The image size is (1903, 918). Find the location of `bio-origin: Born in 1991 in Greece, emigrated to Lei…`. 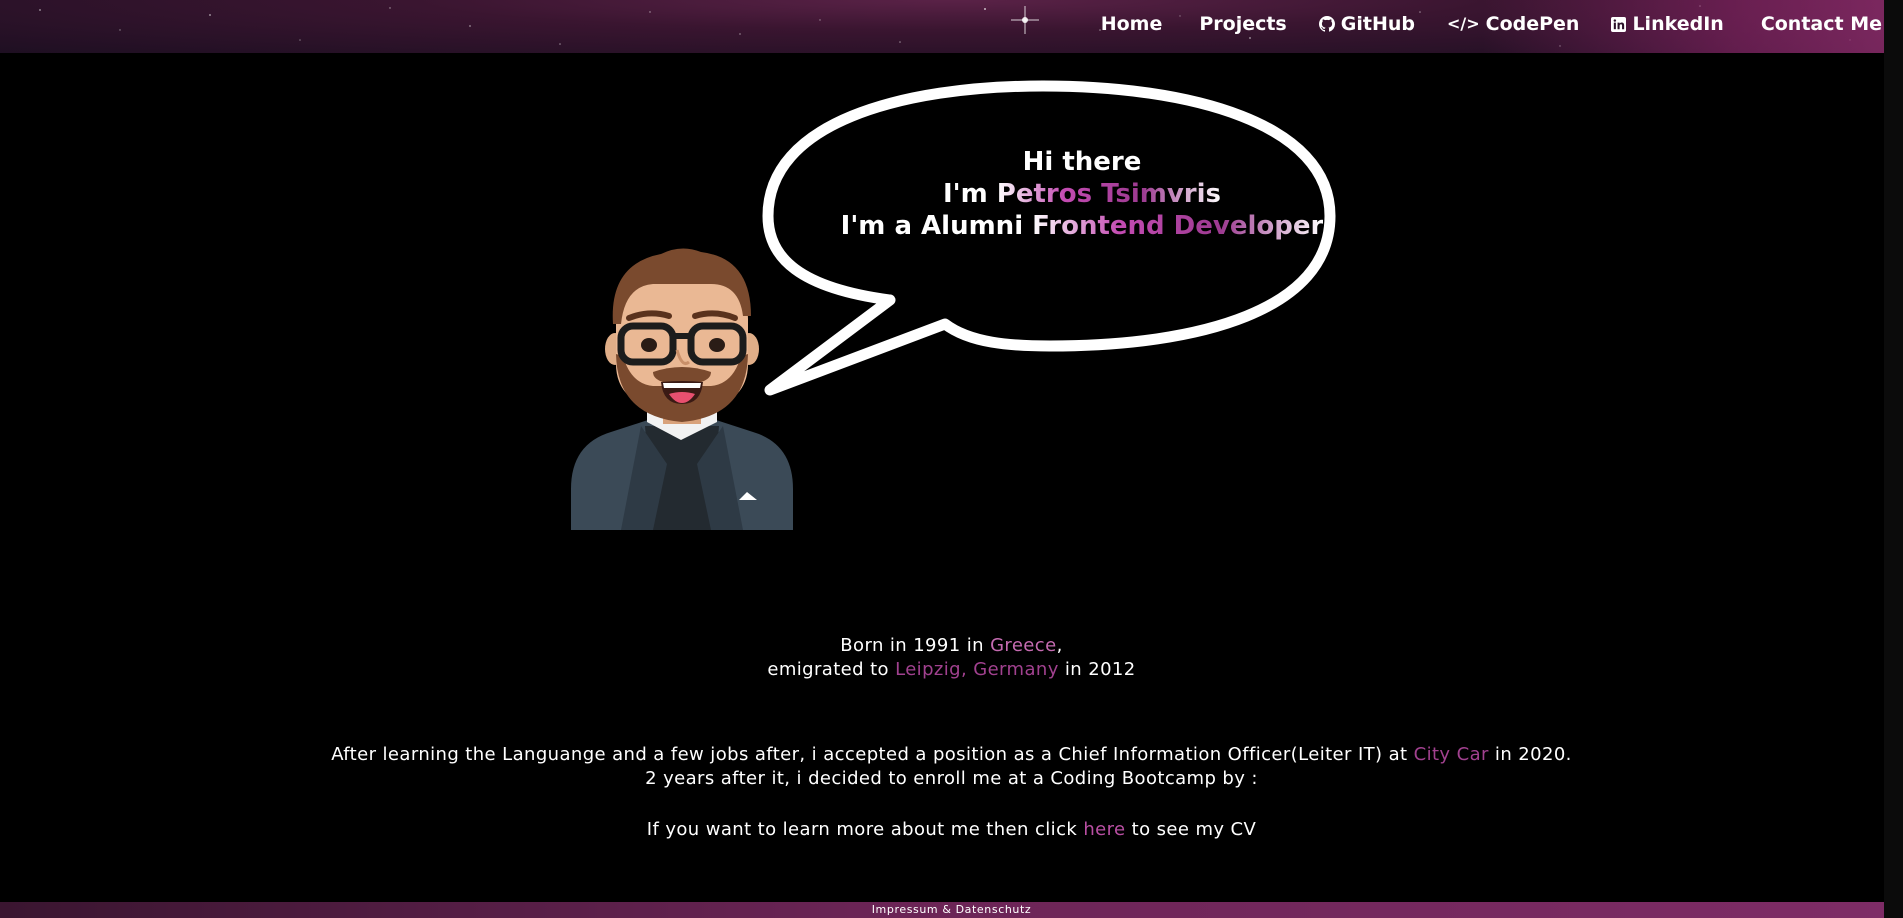

bio-origin: Born in 1991 in Greece, emigrated to Lei… is located at coordinates (951, 658).